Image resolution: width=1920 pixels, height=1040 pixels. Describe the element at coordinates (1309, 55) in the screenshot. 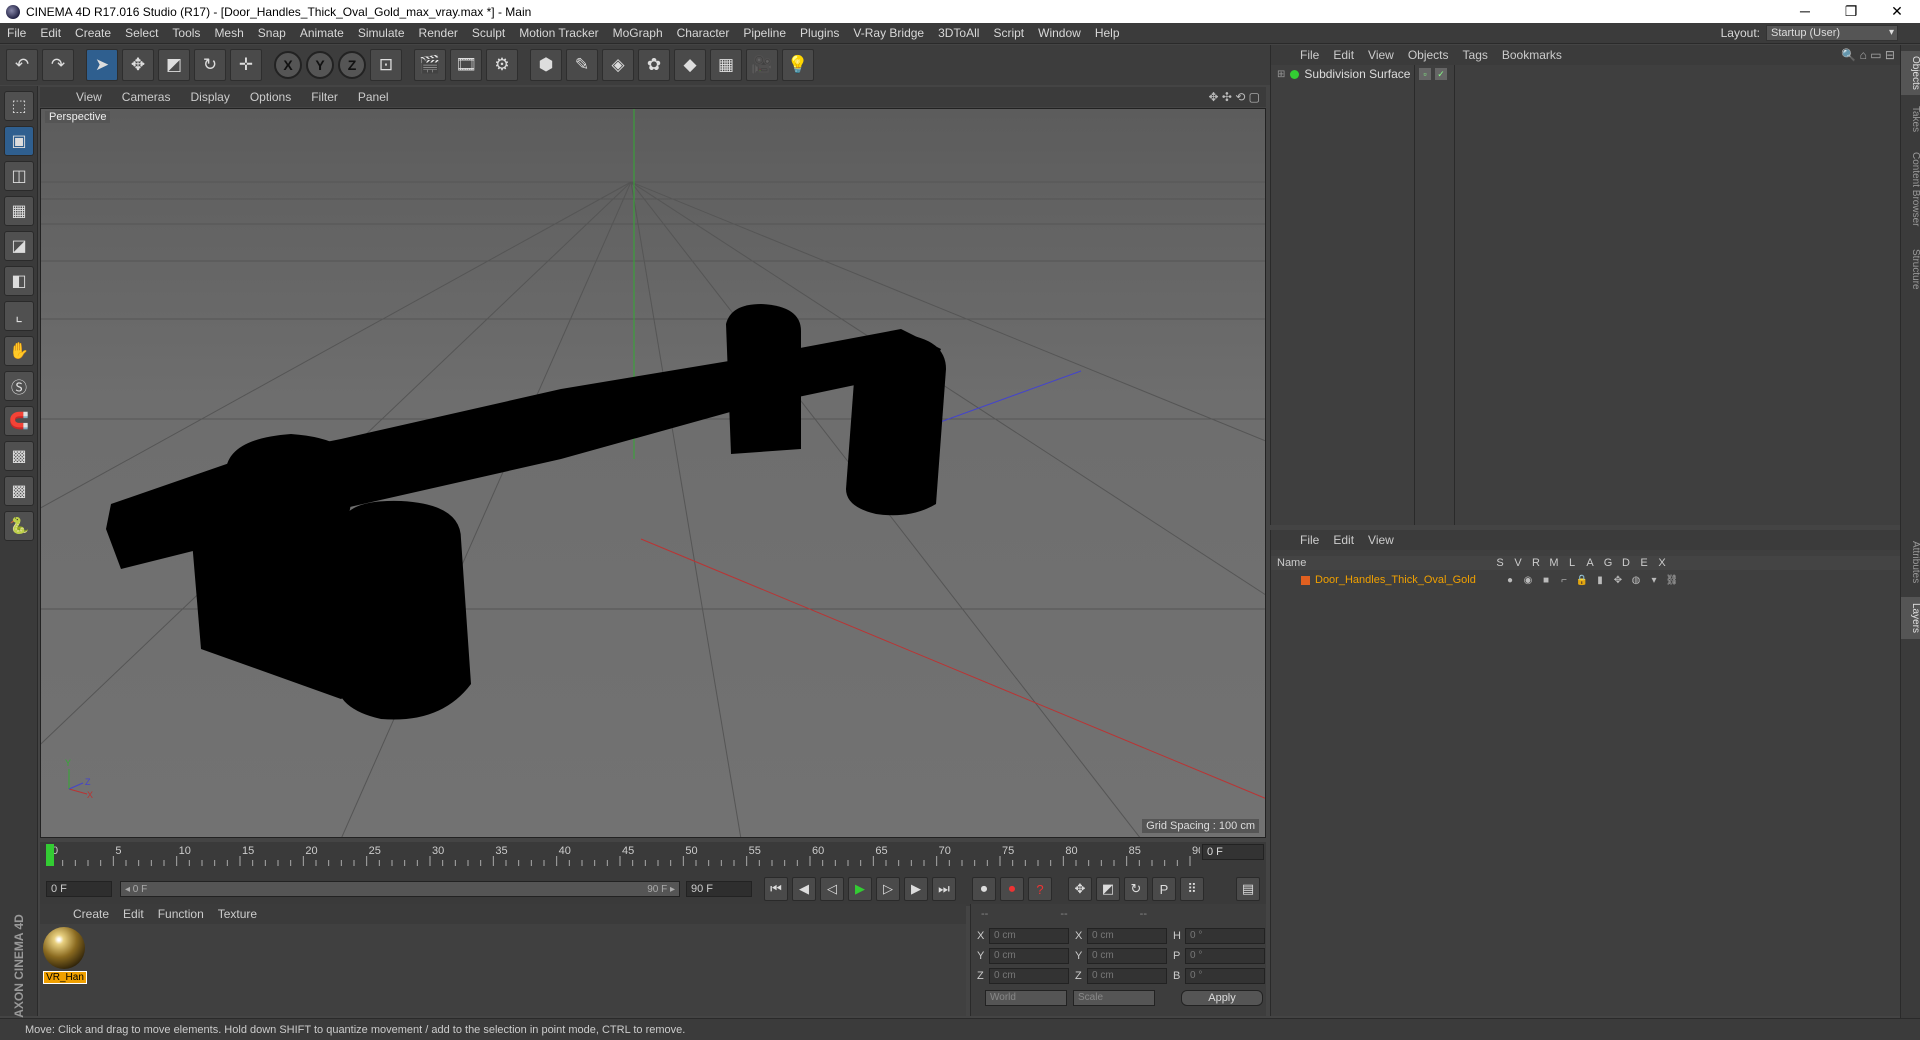

I see `objects-menu-file: File` at that location.